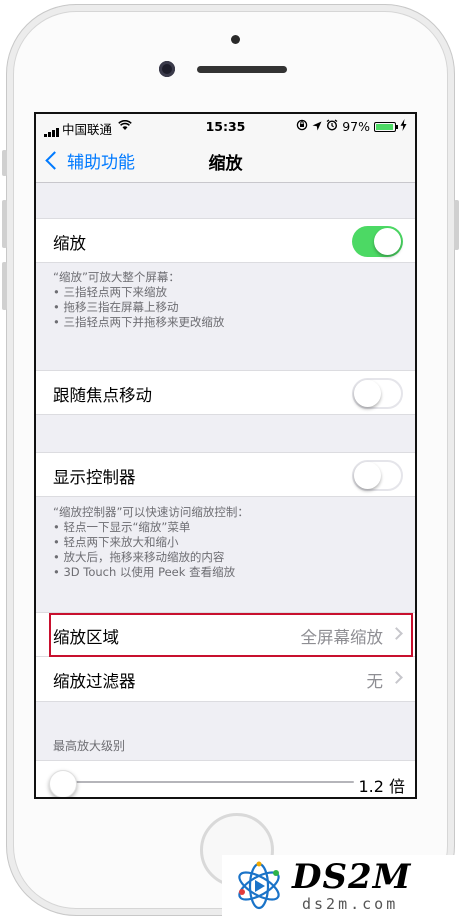 Image resolution: width=461 pixels, height=920 pixels. I want to click on navigation-bar: 辅助功能 缩放, so click(225, 160).